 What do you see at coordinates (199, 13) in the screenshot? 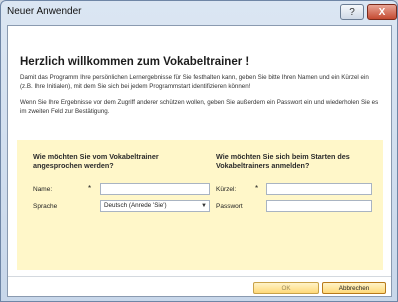
I see `title-bar: Neuer Anwender ? X` at bounding box center [199, 13].